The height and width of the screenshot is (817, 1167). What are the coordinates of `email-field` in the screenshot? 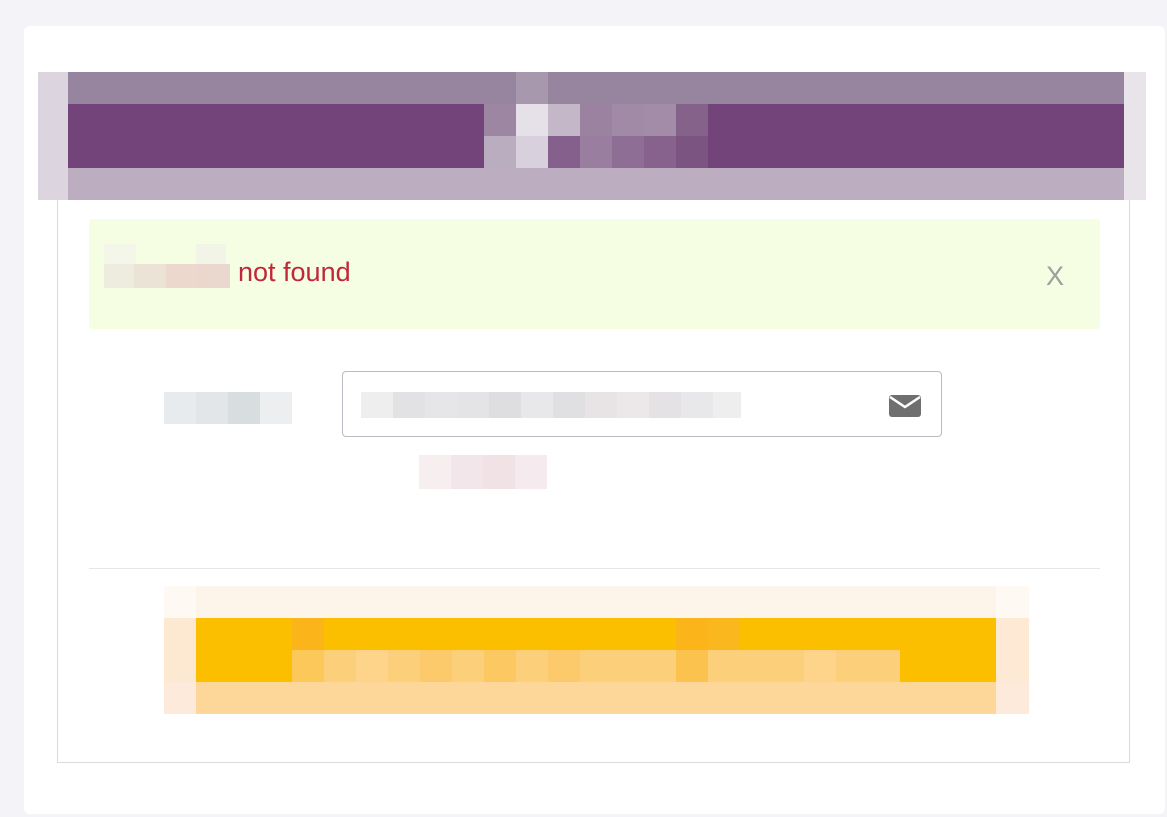 It's located at (642, 404).